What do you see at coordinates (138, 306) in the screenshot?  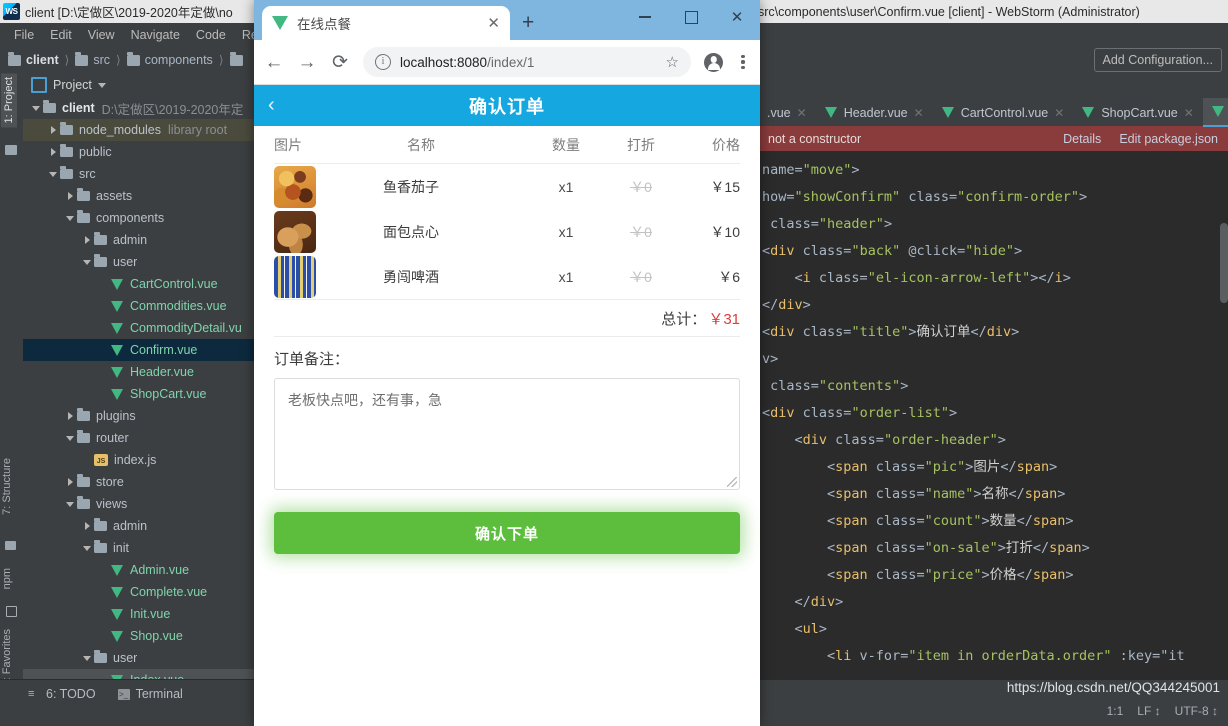 I see `tree-row: Commodities.vue` at bounding box center [138, 306].